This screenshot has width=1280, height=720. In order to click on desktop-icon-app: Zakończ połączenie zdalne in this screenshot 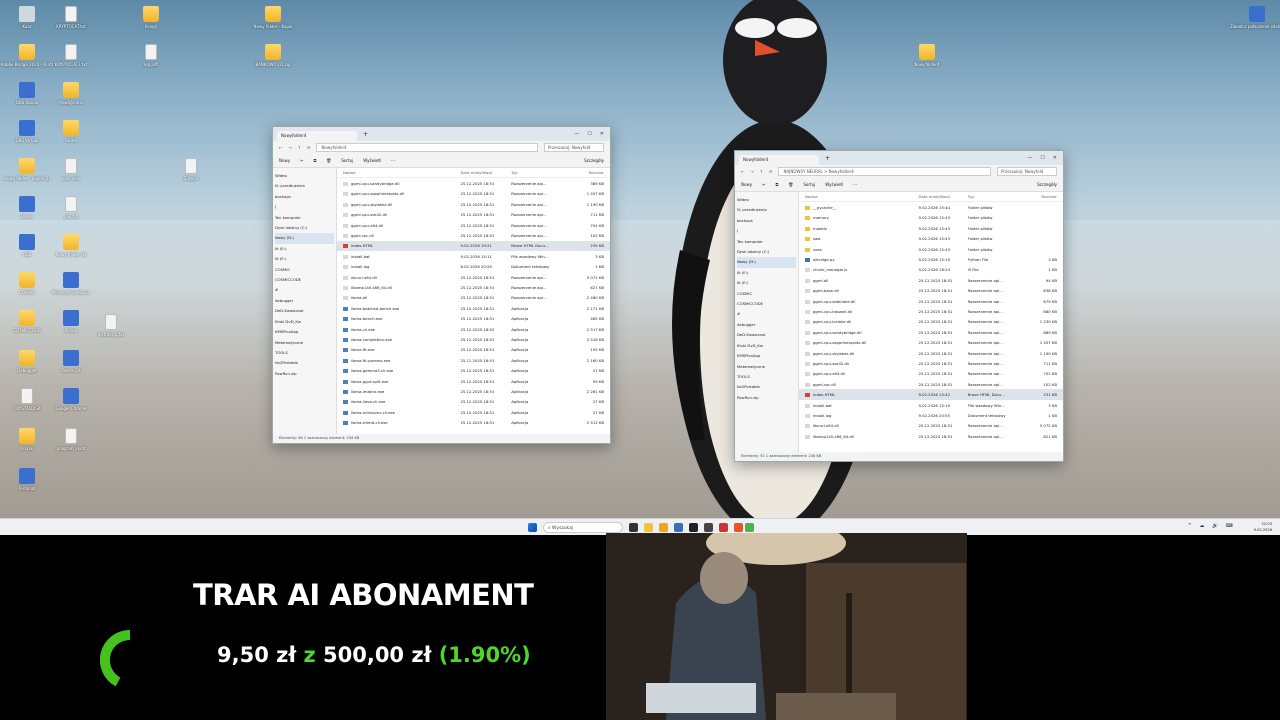, I will do `click(1255, 17)`.